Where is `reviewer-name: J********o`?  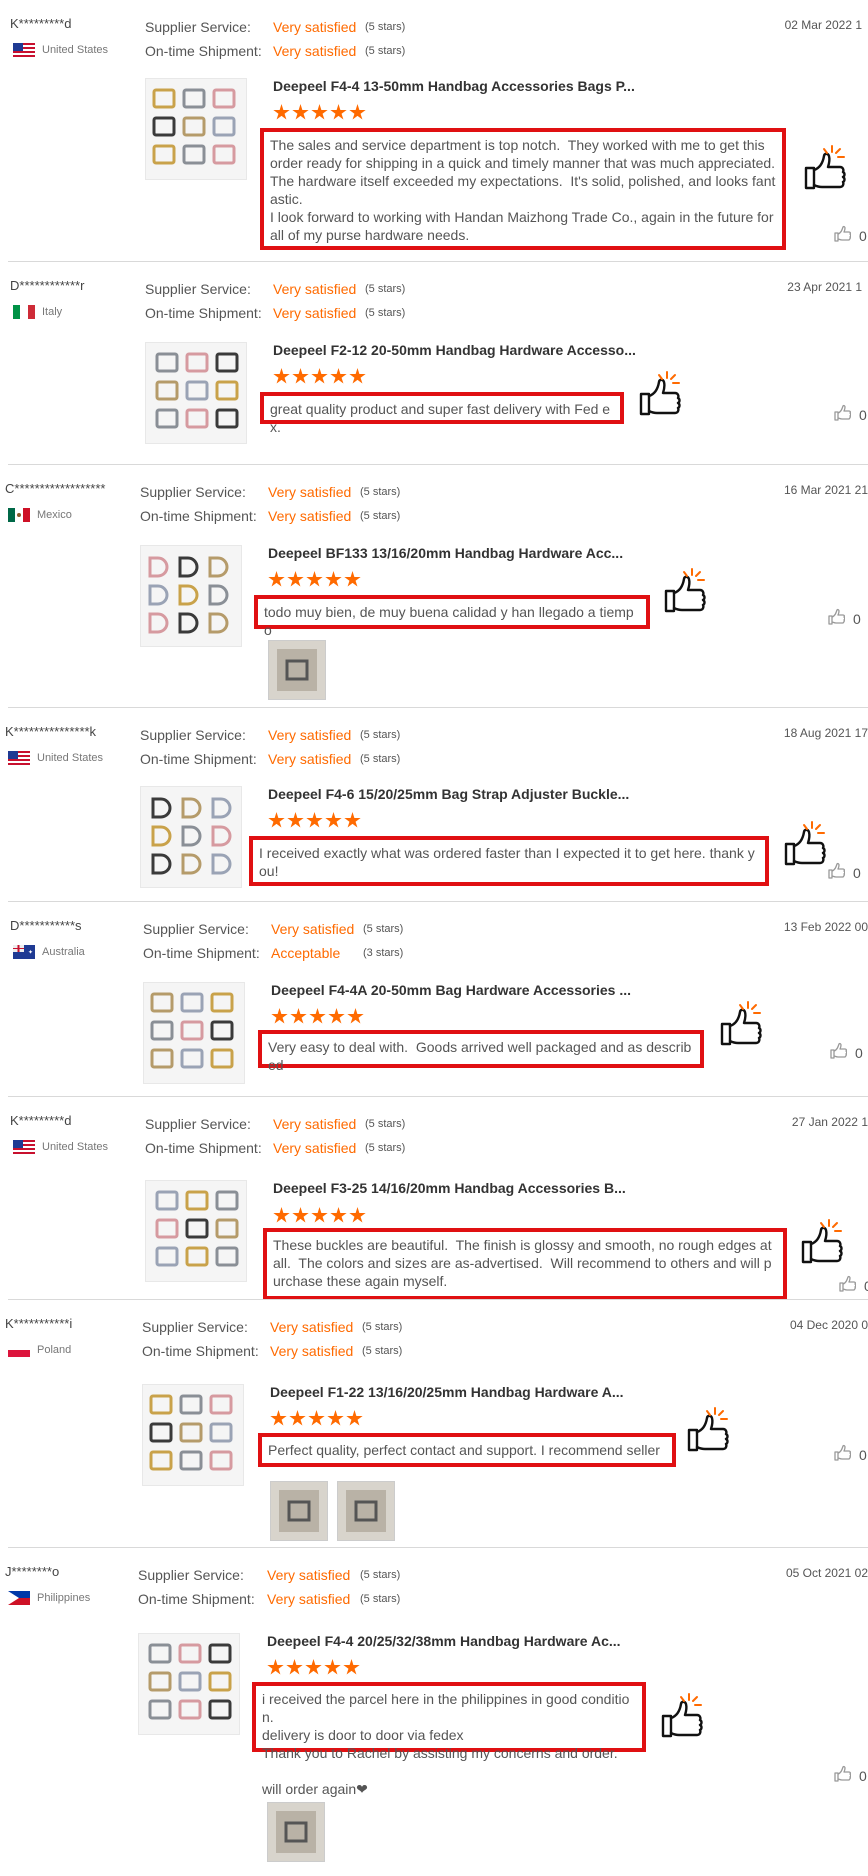
reviewer-name: J********o is located at coordinates (32, 1571).